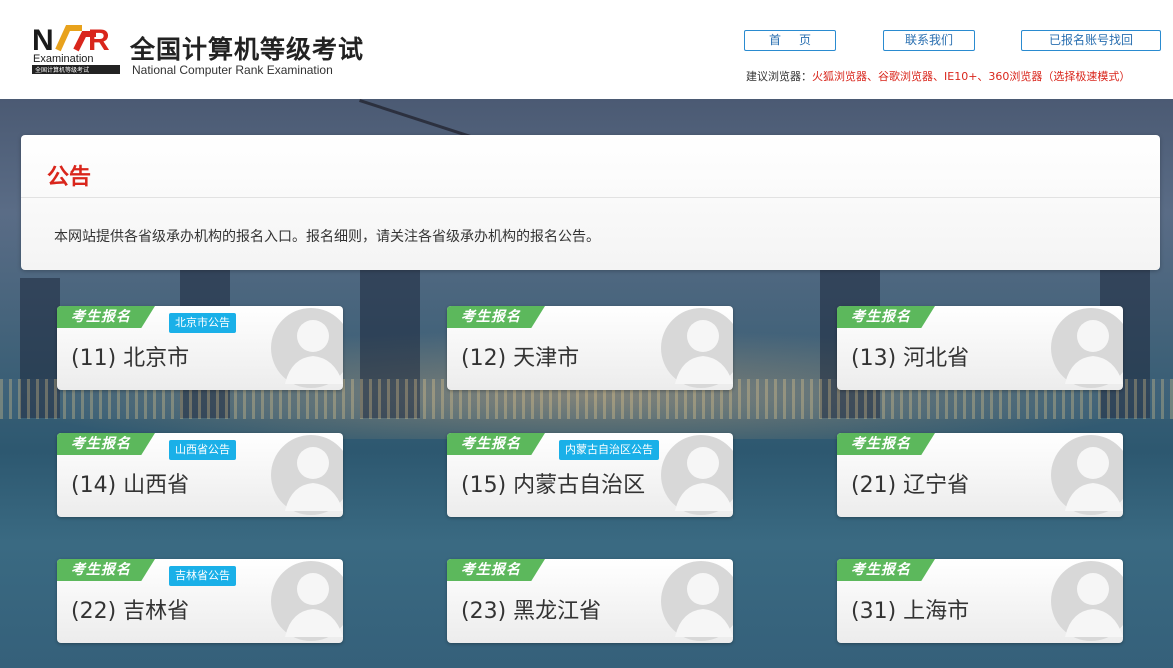 The width and height of the screenshot is (1173, 668). I want to click on account-recovery-button: 已报名账号找回, so click(1091, 40).